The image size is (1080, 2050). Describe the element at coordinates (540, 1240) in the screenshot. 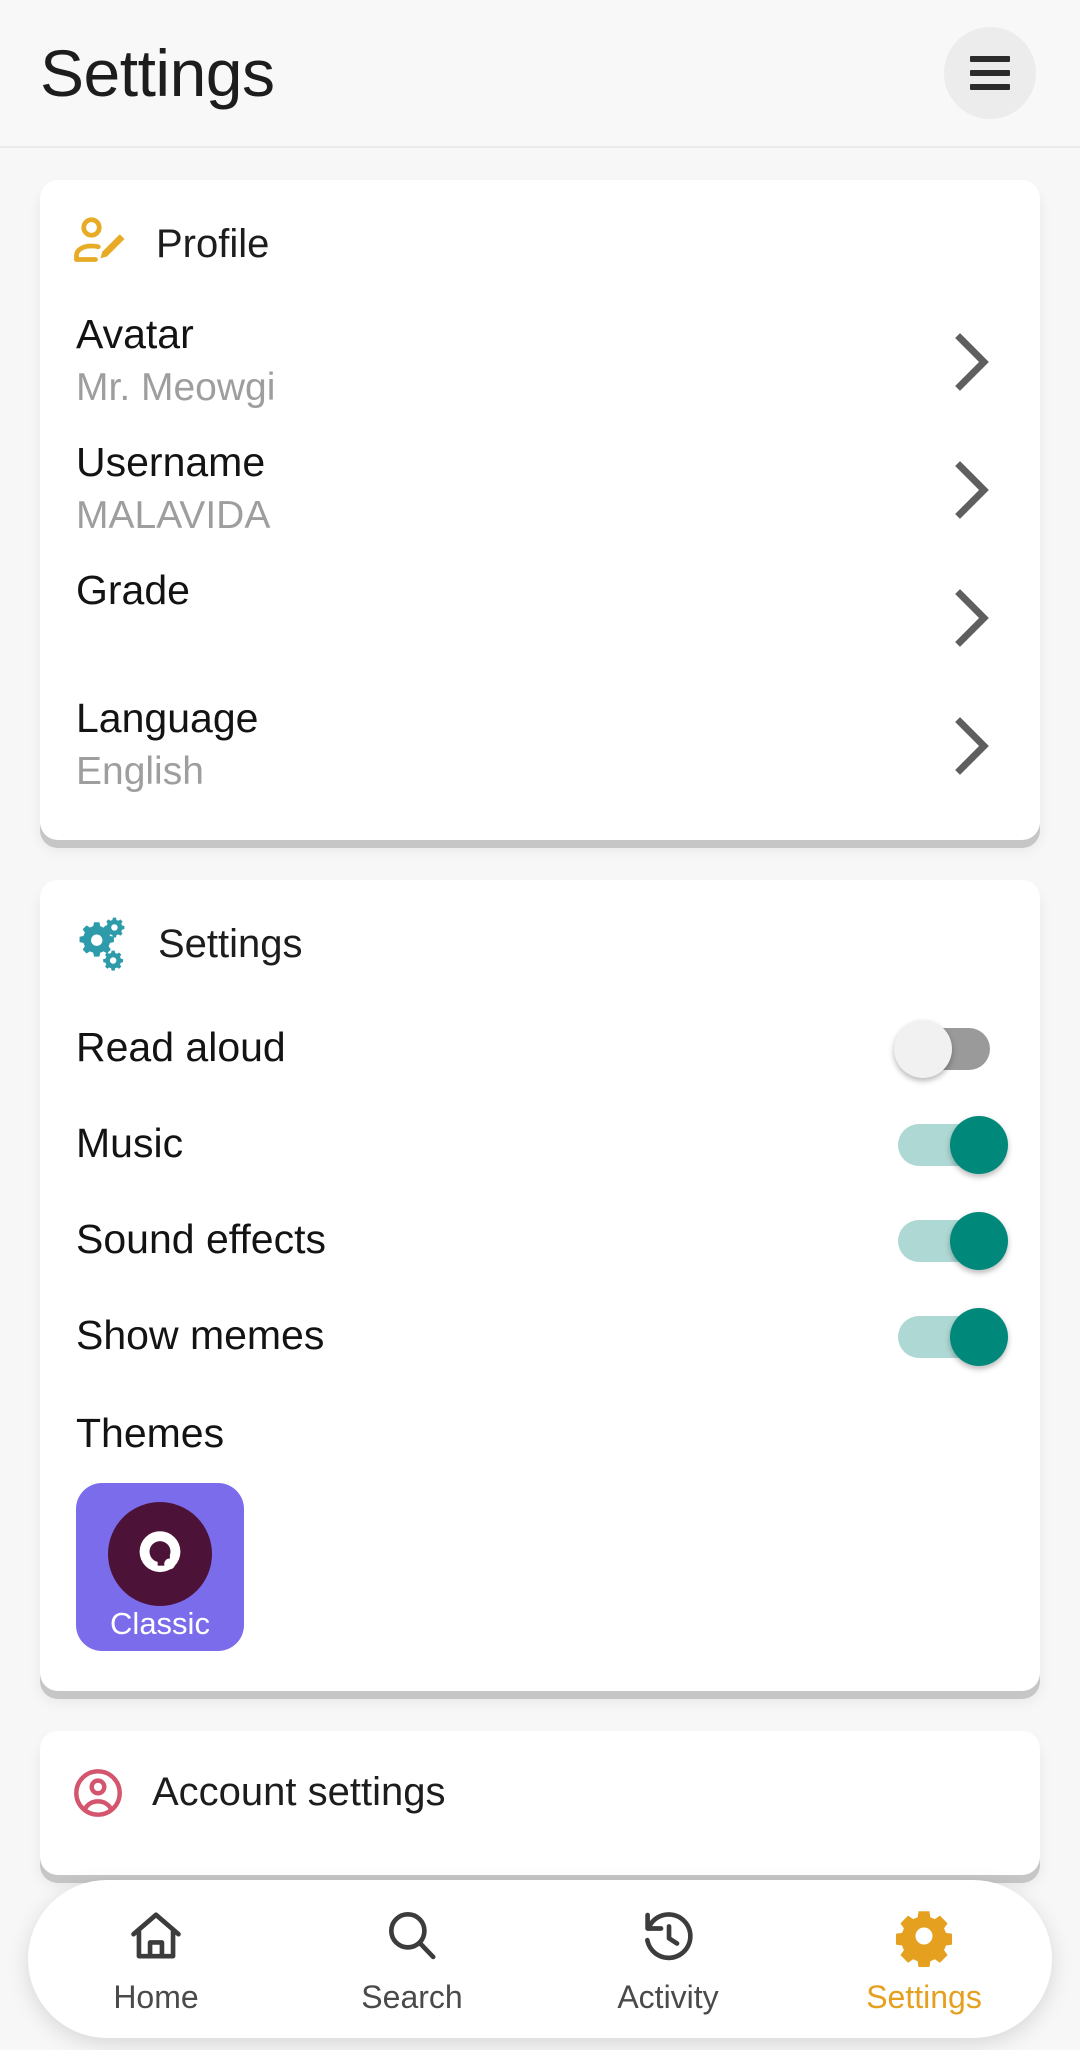

I see `setting-row-sound-effects: Sound effects` at that location.